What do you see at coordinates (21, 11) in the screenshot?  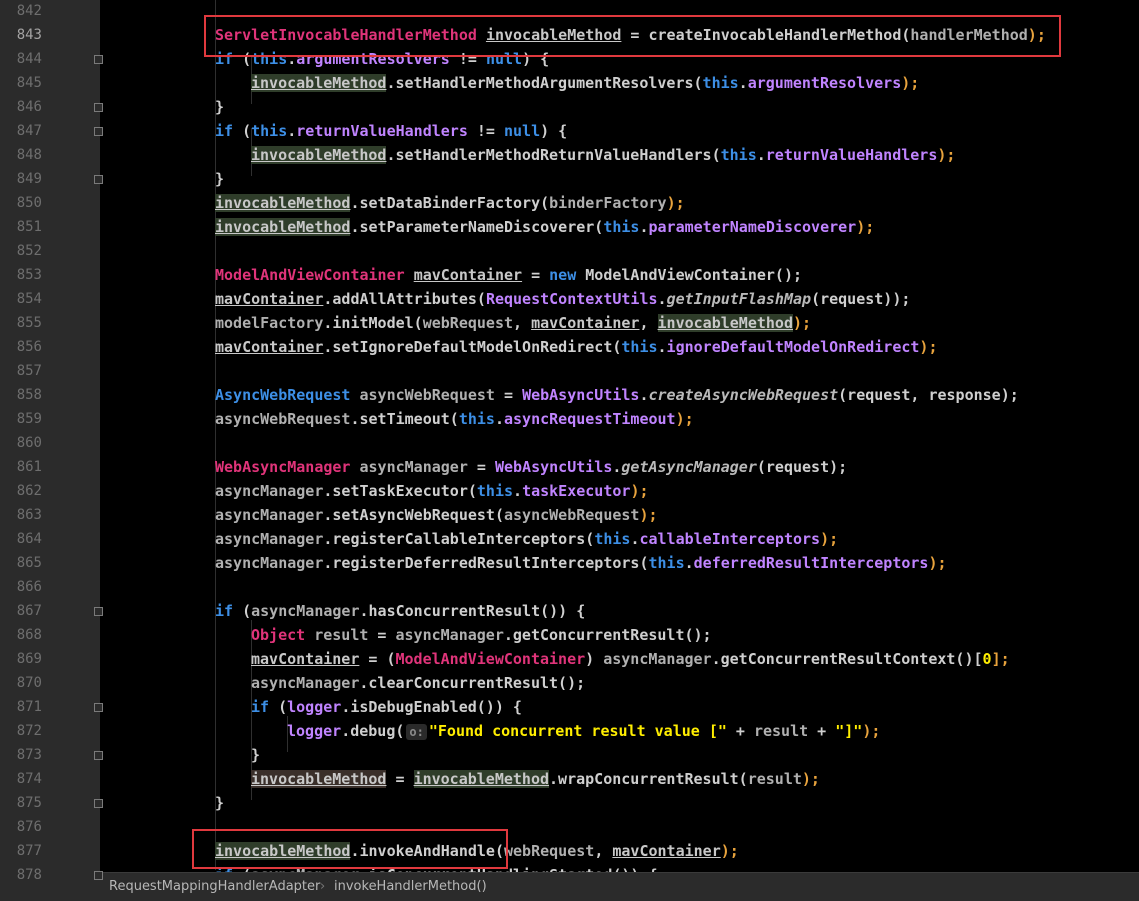 I see `line-number: 842` at bounding box center [21, 11].